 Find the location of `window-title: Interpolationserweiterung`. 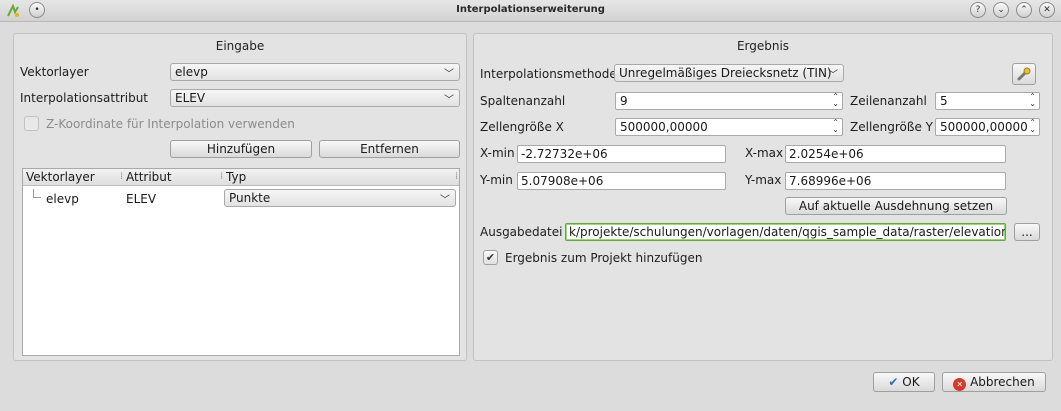

window-title: Interpolationserweiterung is located at coordinates (530, 9).